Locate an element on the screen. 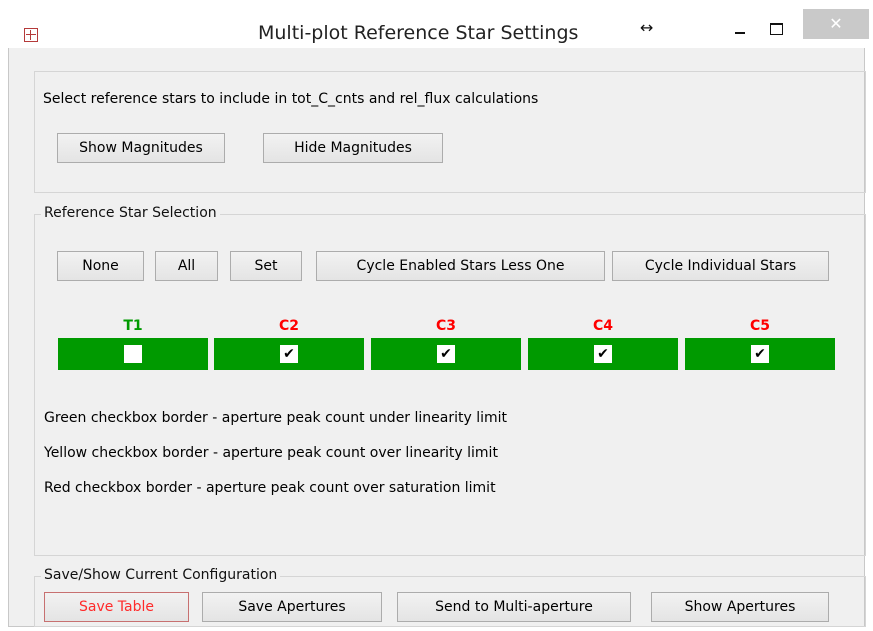  star-checkbox-c3: ✔ is located at coordinates (446, 354).